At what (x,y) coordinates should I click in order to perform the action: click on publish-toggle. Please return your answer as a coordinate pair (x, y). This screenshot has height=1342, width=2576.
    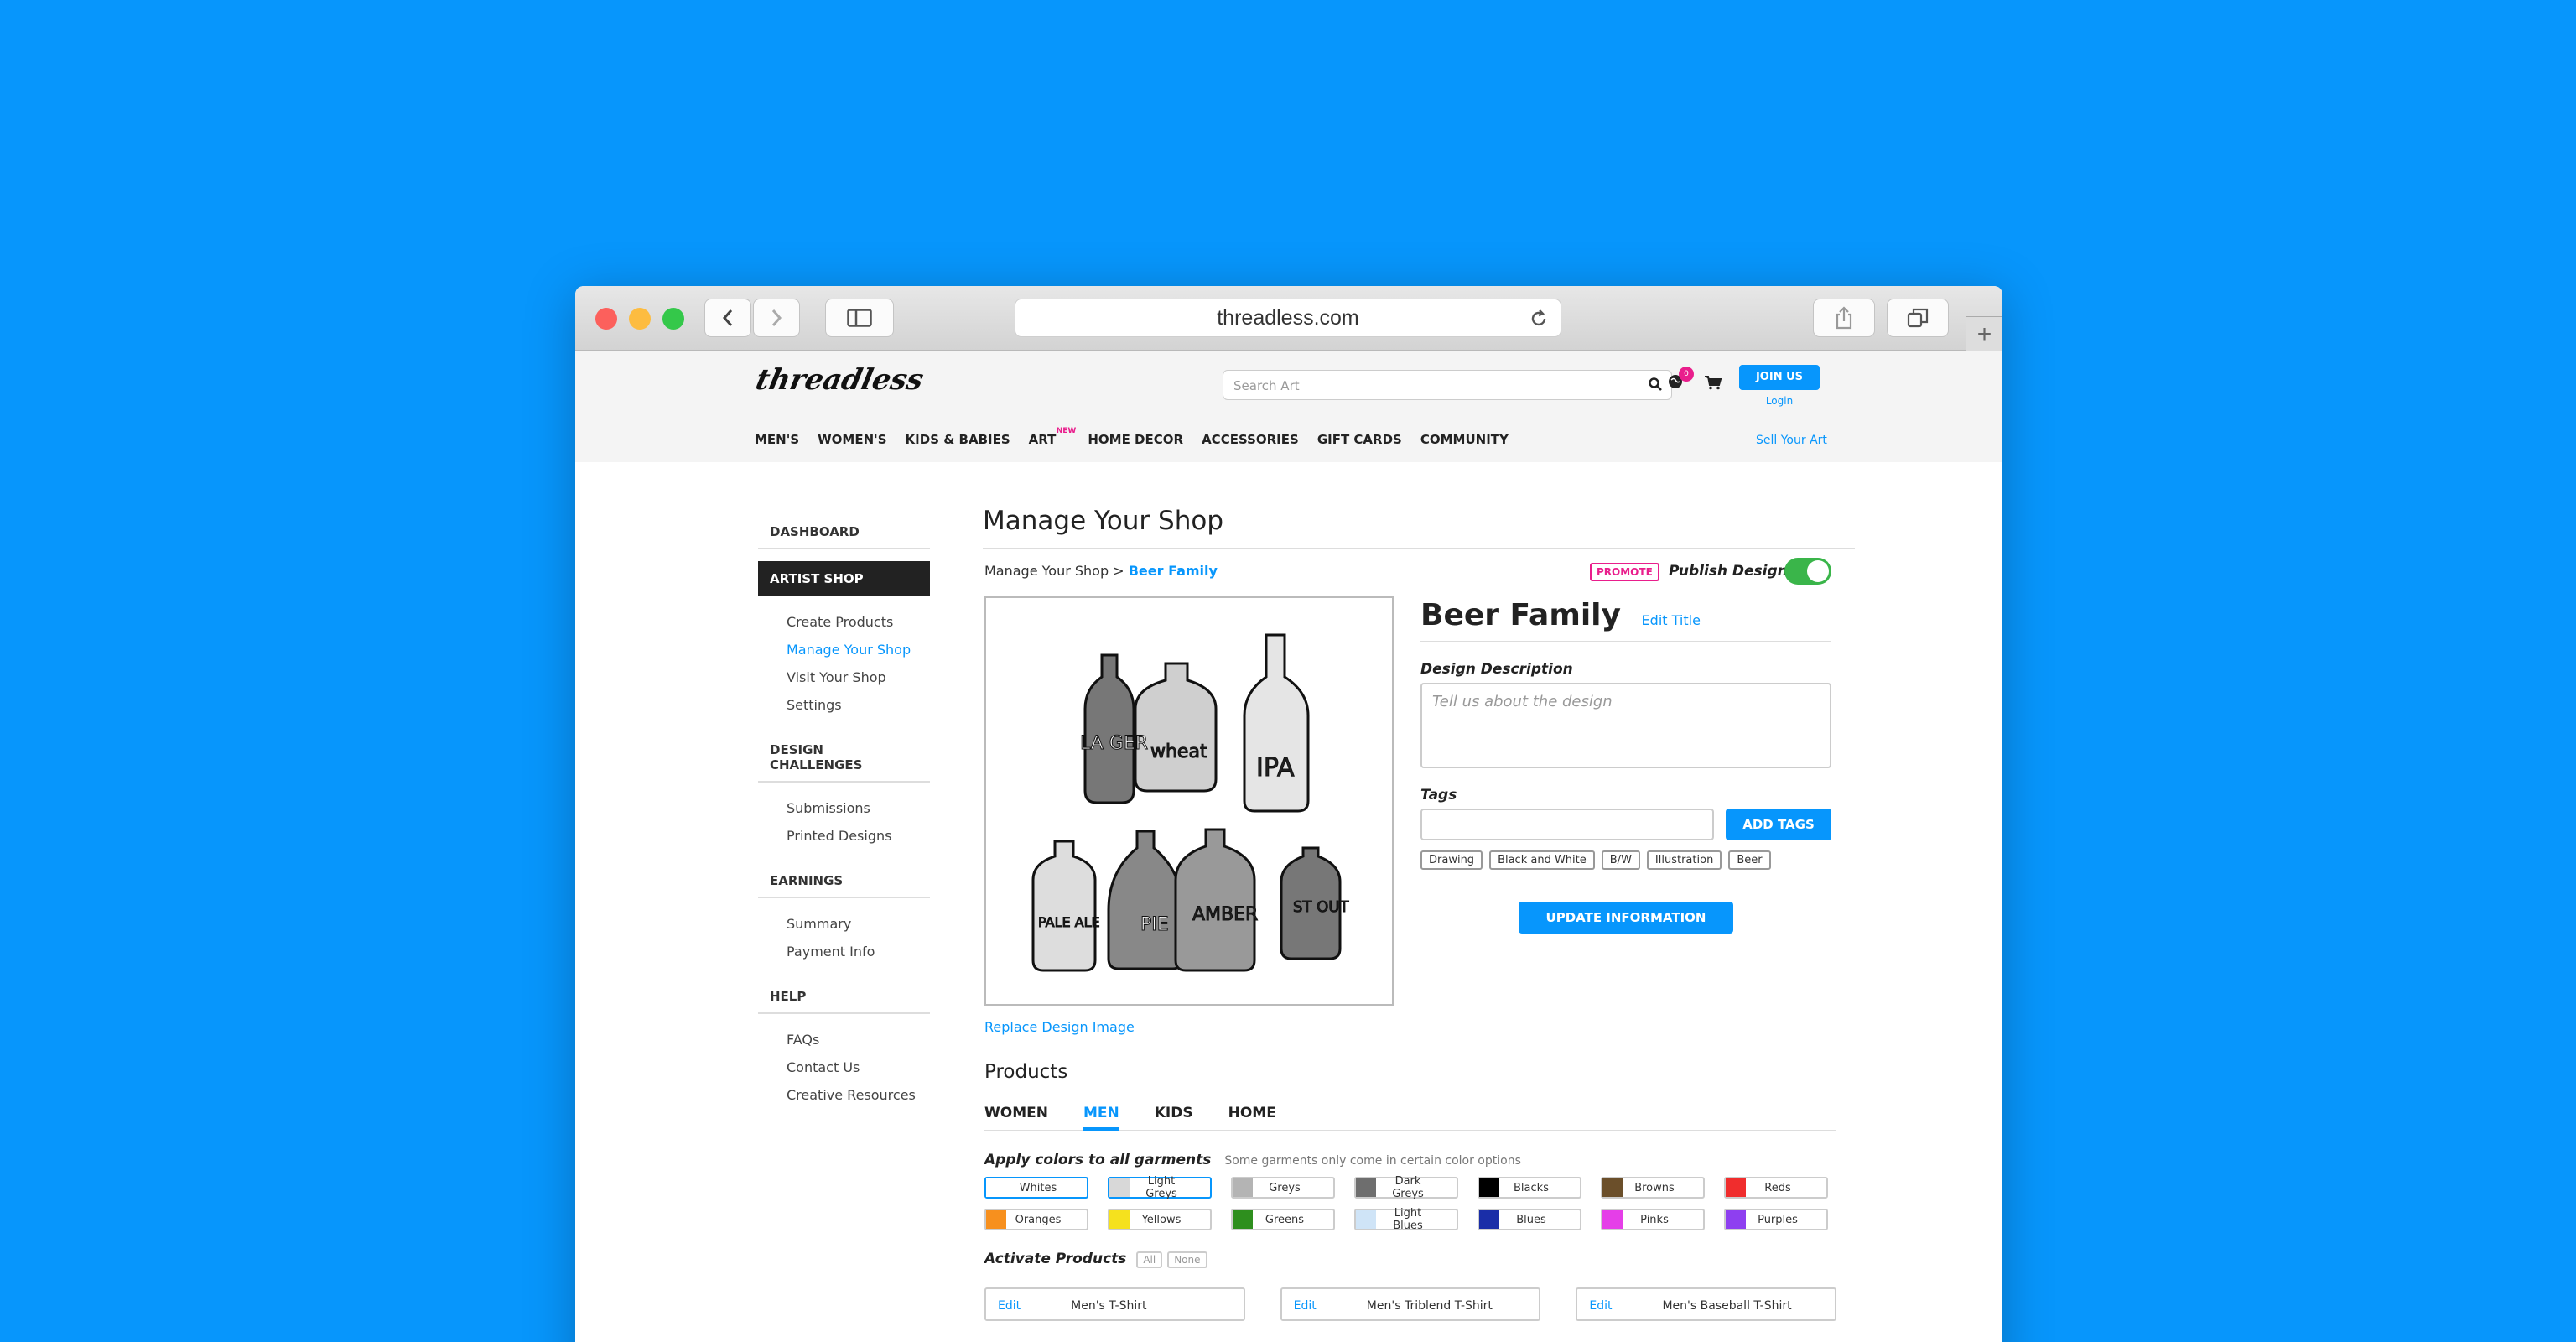
    Looking at the image, I should click on (1807, 571).